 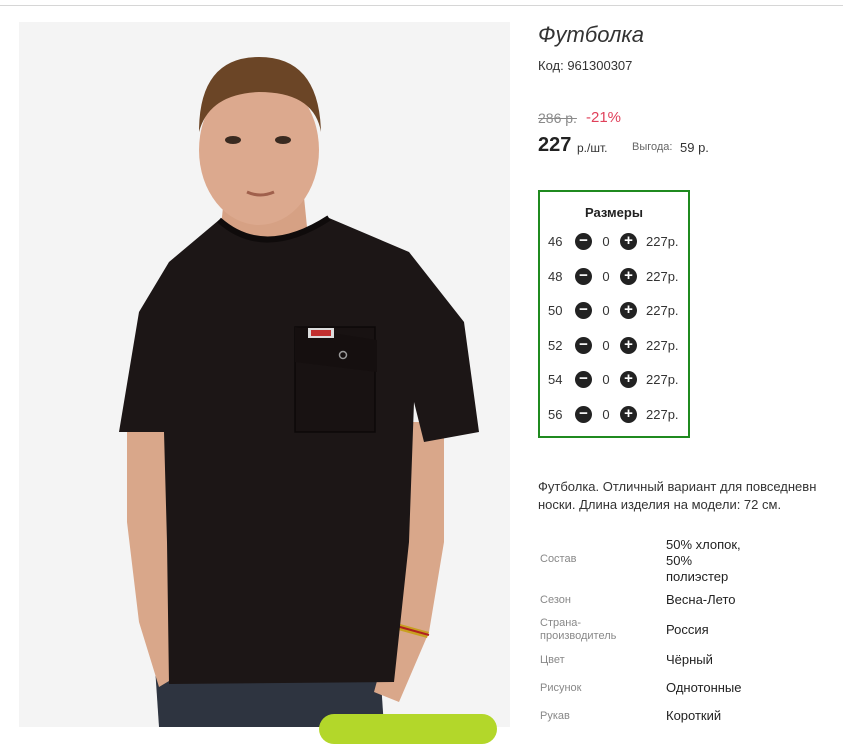 I want to click on attr-value-line: 50%, so click(x=679, y=560).